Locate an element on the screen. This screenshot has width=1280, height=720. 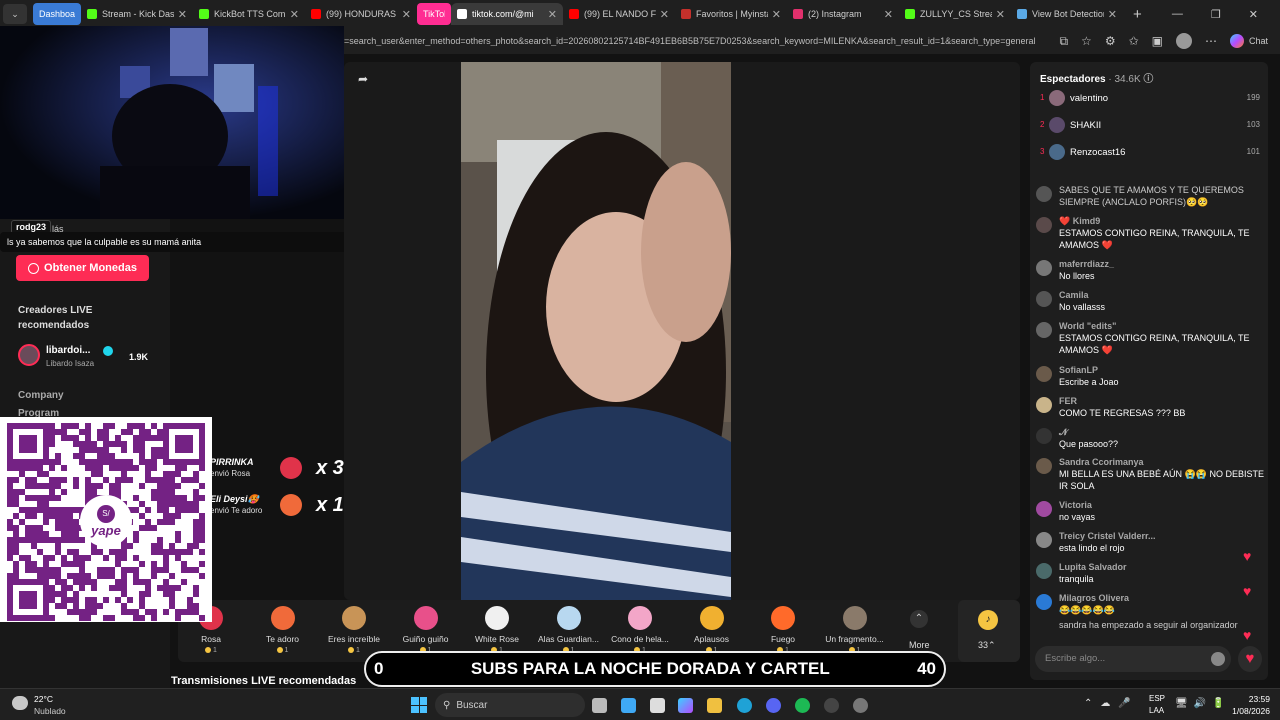
gift-item: Eres increíble 1 is located at coordinates (354, 630).